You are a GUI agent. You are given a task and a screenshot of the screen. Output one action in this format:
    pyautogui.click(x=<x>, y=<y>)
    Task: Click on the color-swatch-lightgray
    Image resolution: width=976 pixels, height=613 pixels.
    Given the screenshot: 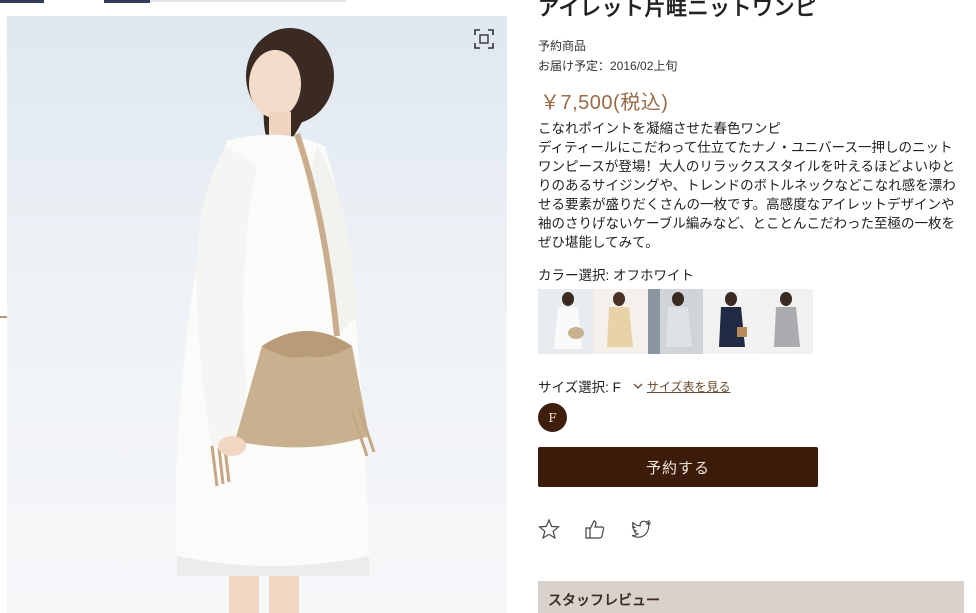 What is the action you would take?
    pyautogui.click(x=675, y=321)
    